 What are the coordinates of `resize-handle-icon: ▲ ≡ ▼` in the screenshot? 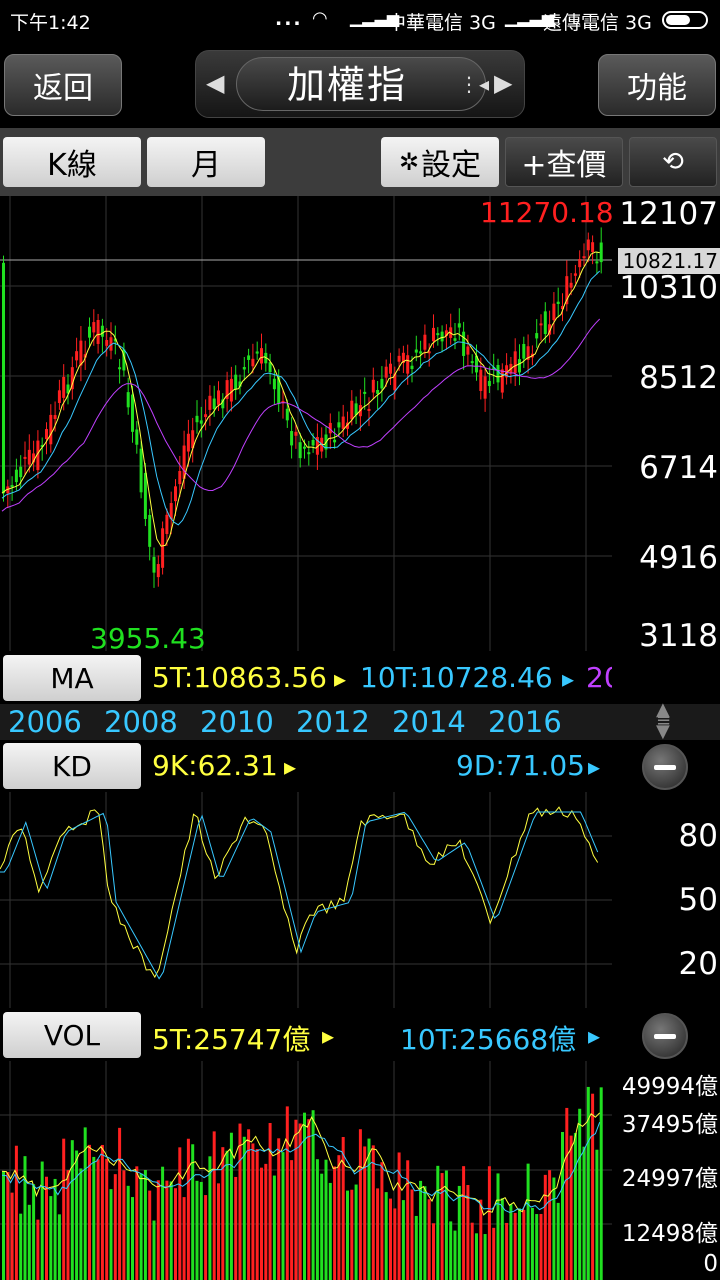 It's located at (663, 721).